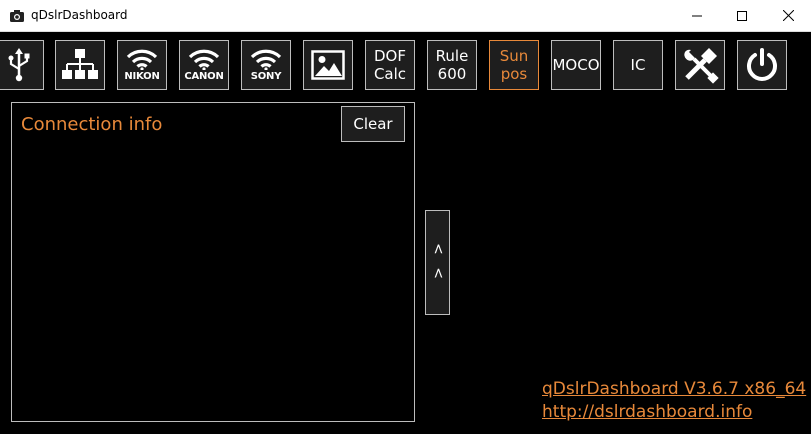 The height and width of the screenshot is (434, 811). I want to click on power-button, so click(762, 65).